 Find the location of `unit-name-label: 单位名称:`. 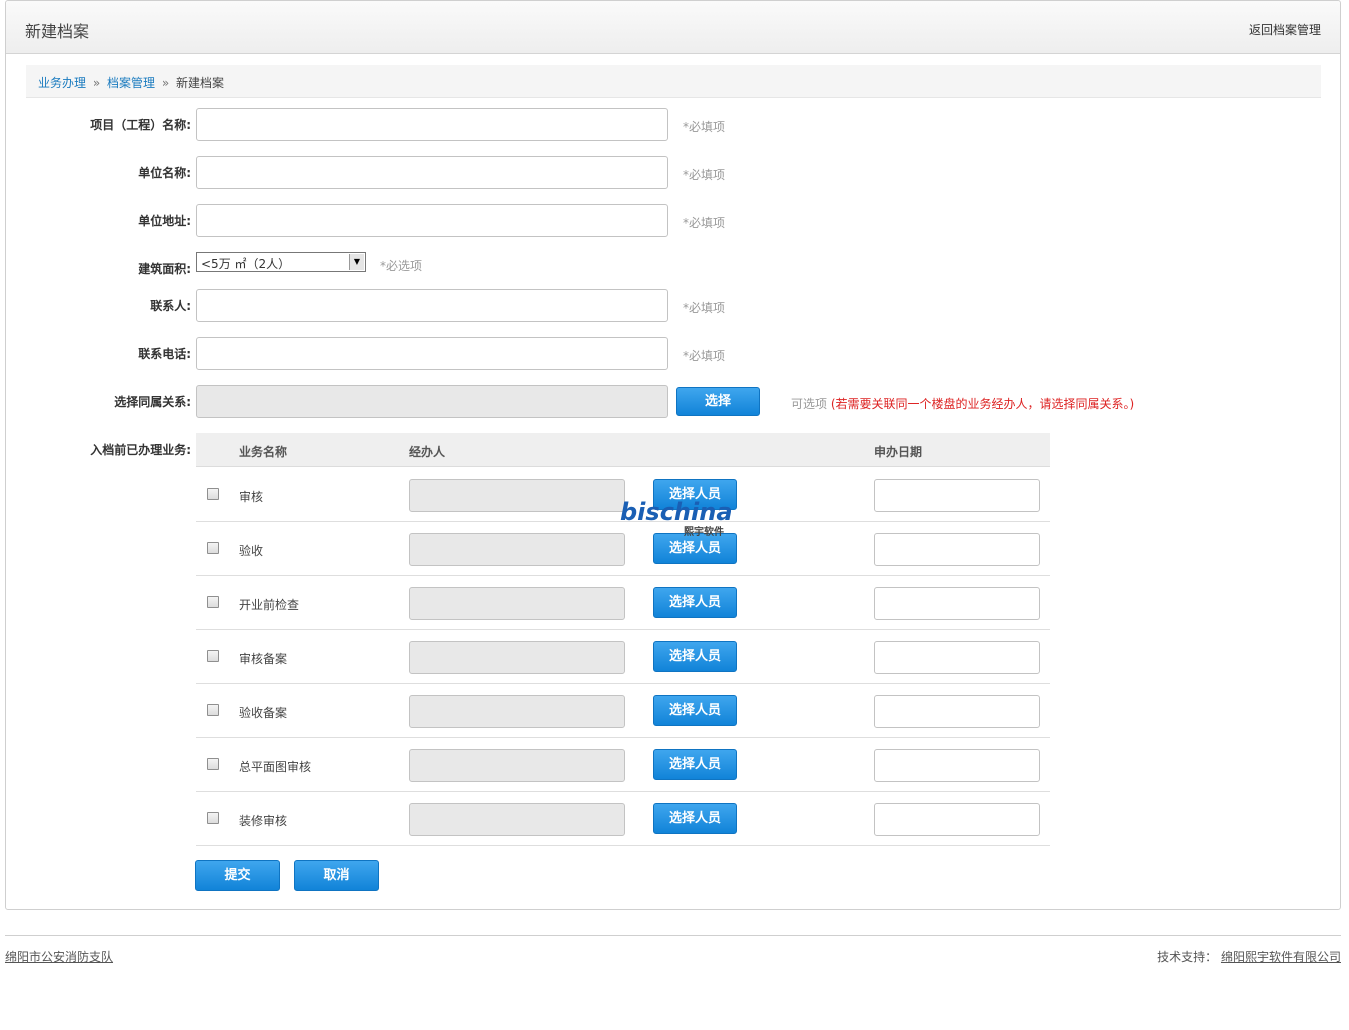

unit-name-label: 单位名称: is located at coordinates (164, 173).